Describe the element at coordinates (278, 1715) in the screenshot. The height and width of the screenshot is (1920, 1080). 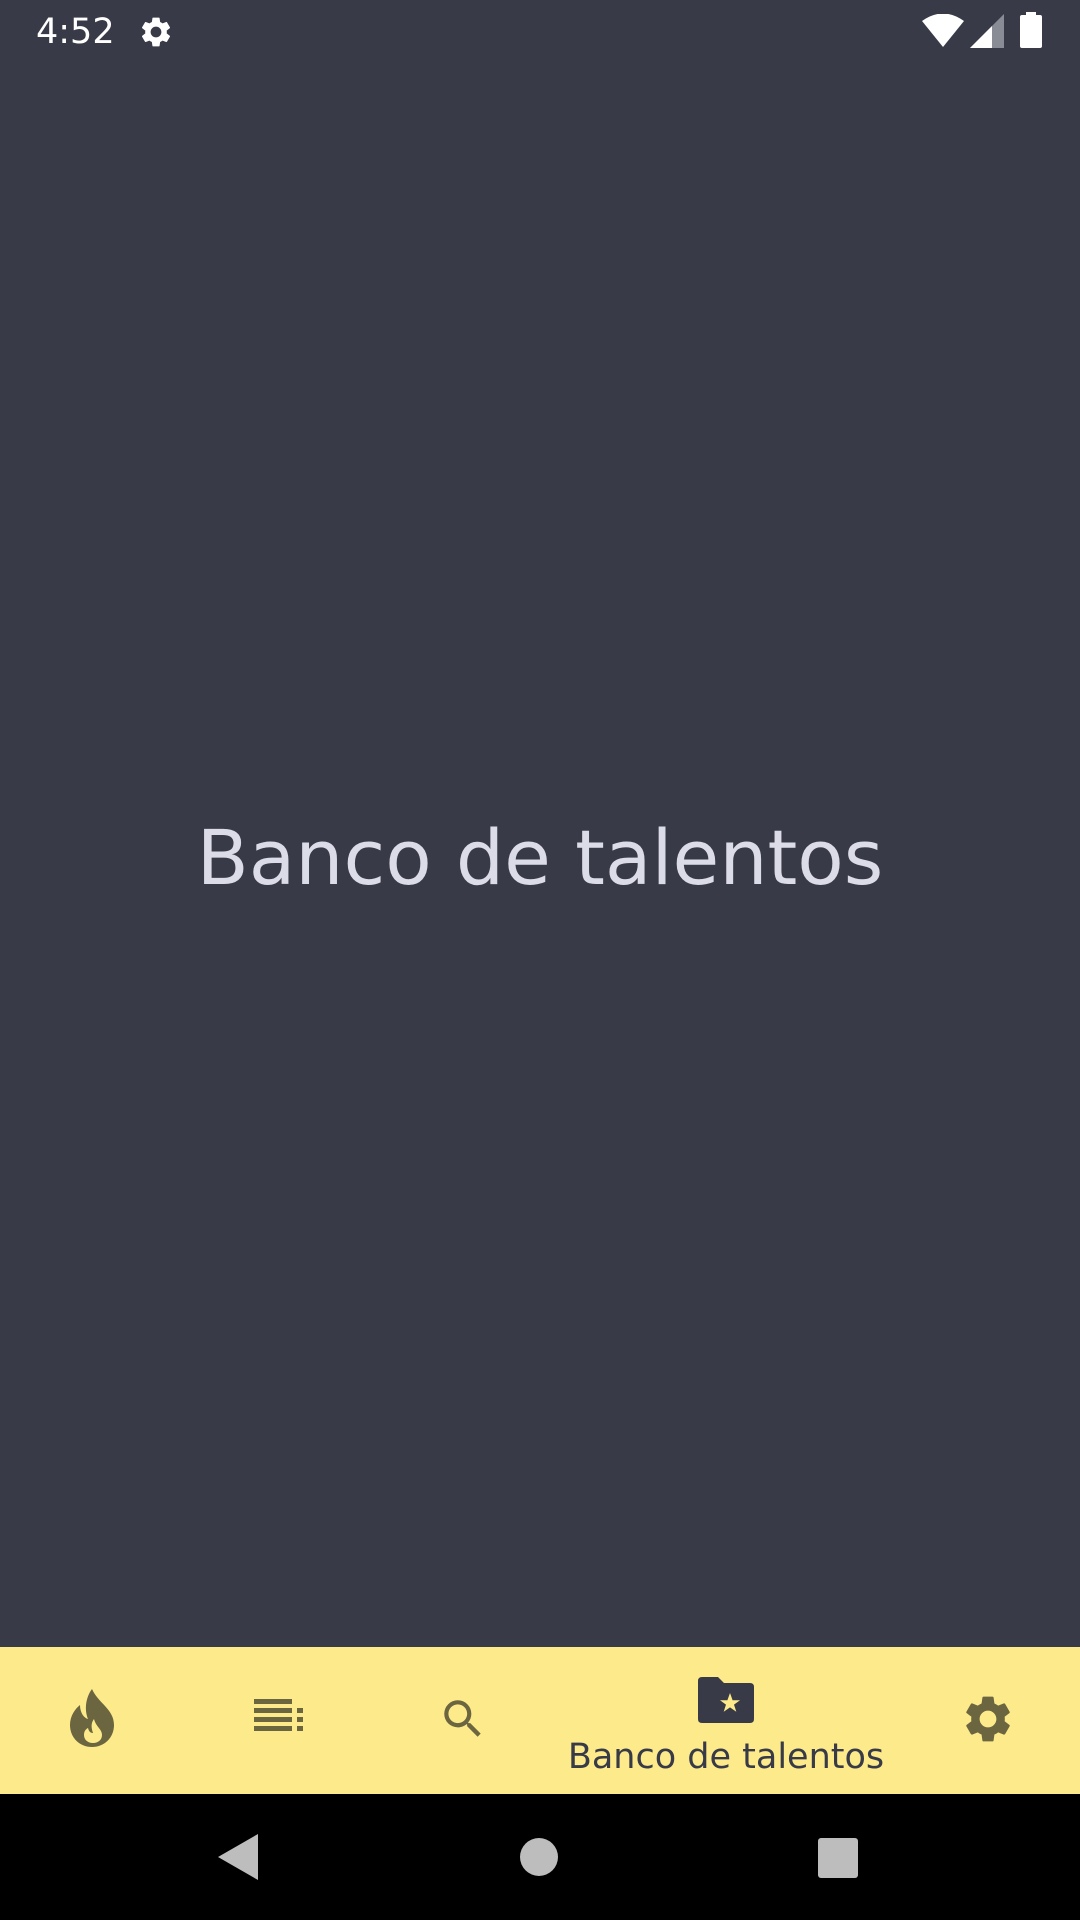
I see `list-icon` at that location.